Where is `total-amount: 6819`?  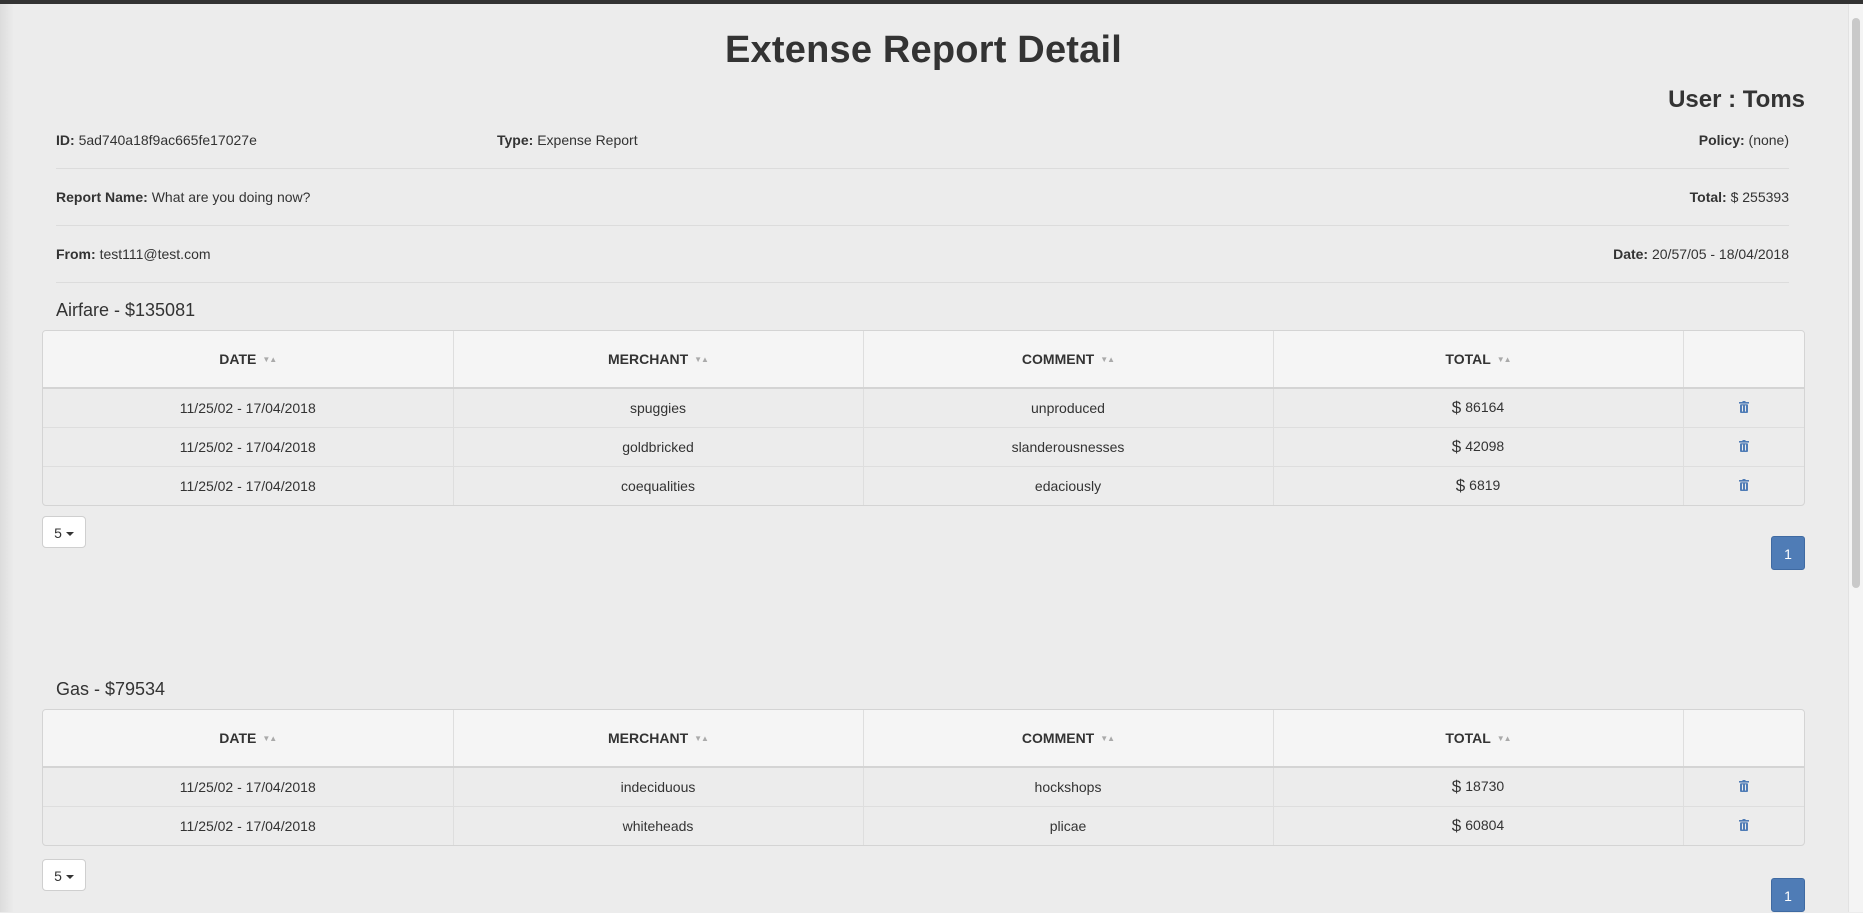
total-amount: 6819 is located at coordinates (1485, 485).